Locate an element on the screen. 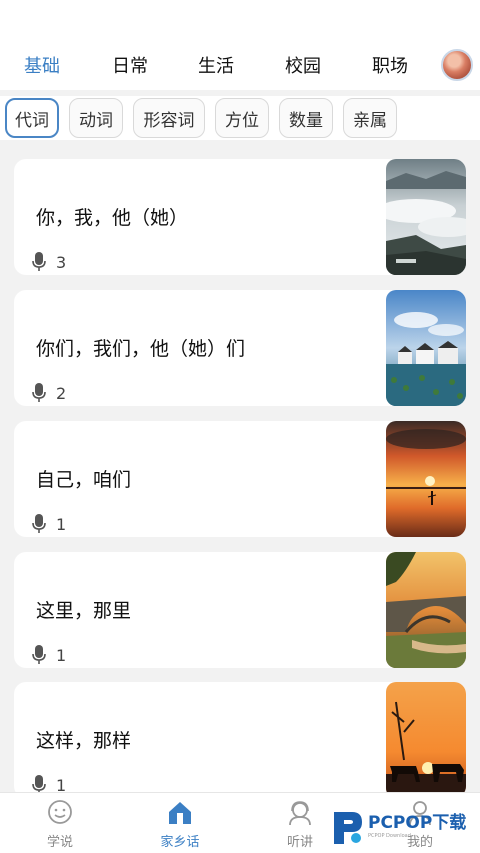  home-icon is located at coordinates (180, 813).